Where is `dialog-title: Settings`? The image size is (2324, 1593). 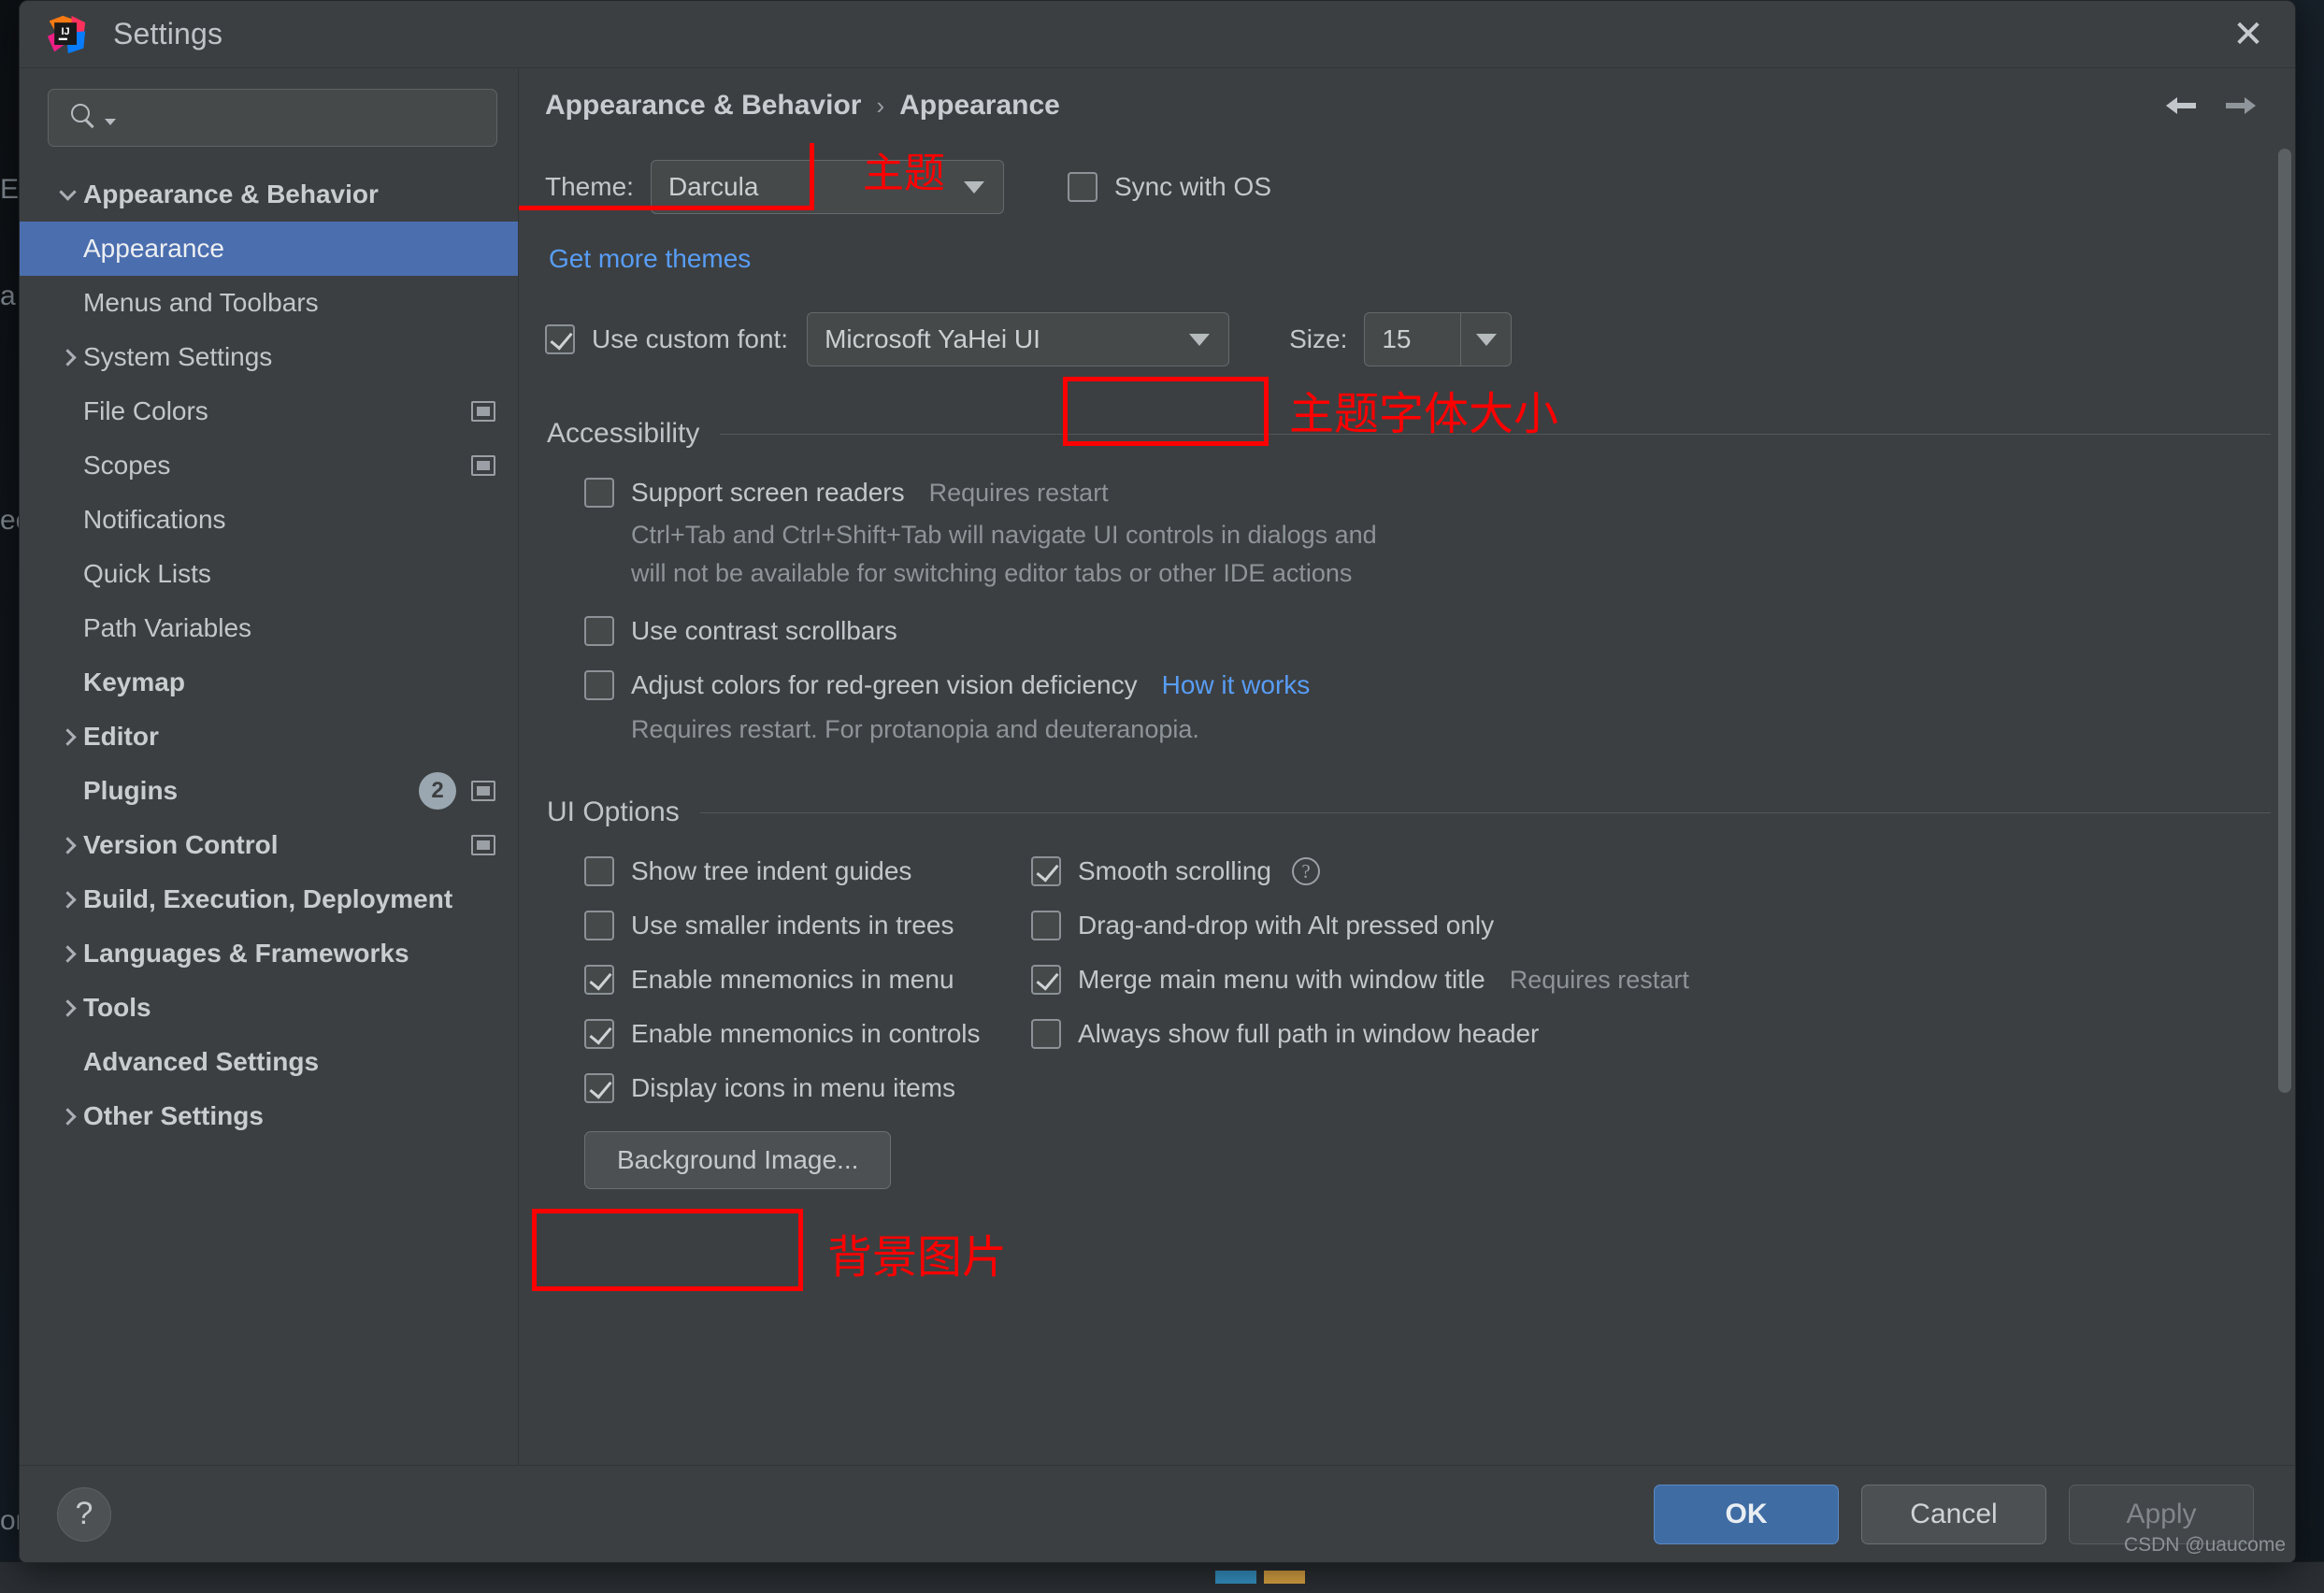 dialog-title: Settings is located at coordinates (168, 34).